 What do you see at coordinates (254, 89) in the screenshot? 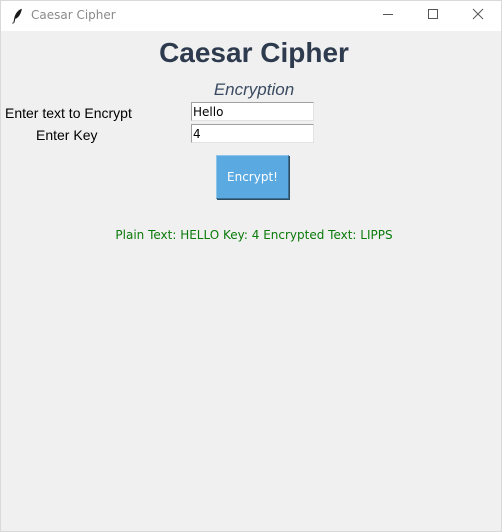
I see `section-subtitle: Encryption` at bounding box center [254, 89].